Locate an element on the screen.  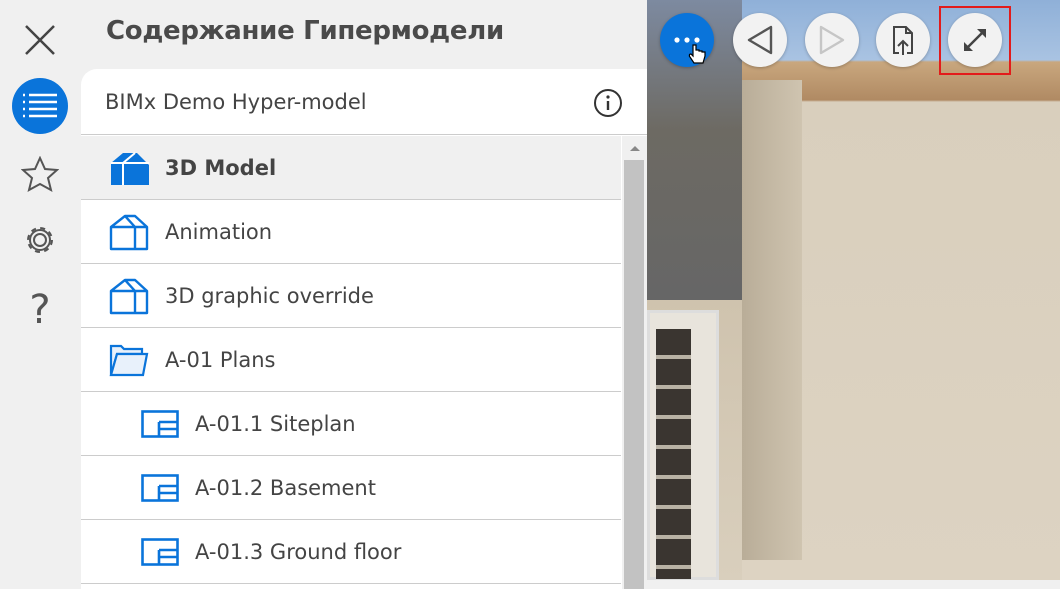
side-rail: ? is located at coordinates (40, 290).